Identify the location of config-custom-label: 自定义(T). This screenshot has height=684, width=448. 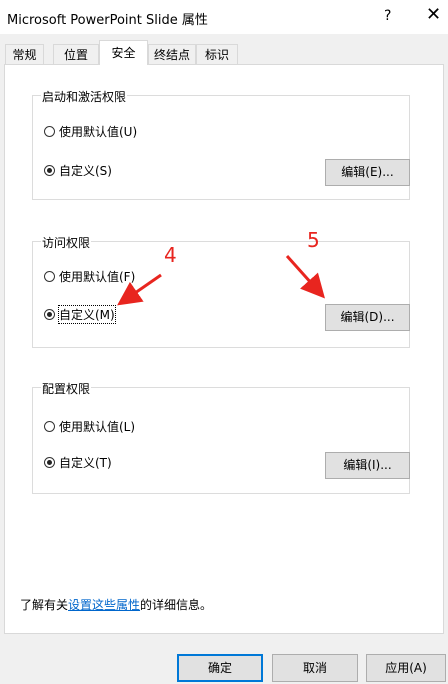
(85, 462).